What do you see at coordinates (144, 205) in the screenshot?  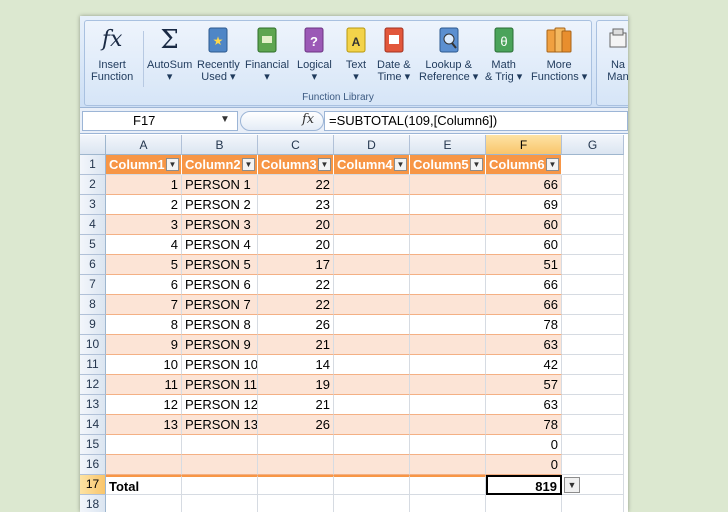 I see `table-cell: 2` at bounding box center [144, 205].